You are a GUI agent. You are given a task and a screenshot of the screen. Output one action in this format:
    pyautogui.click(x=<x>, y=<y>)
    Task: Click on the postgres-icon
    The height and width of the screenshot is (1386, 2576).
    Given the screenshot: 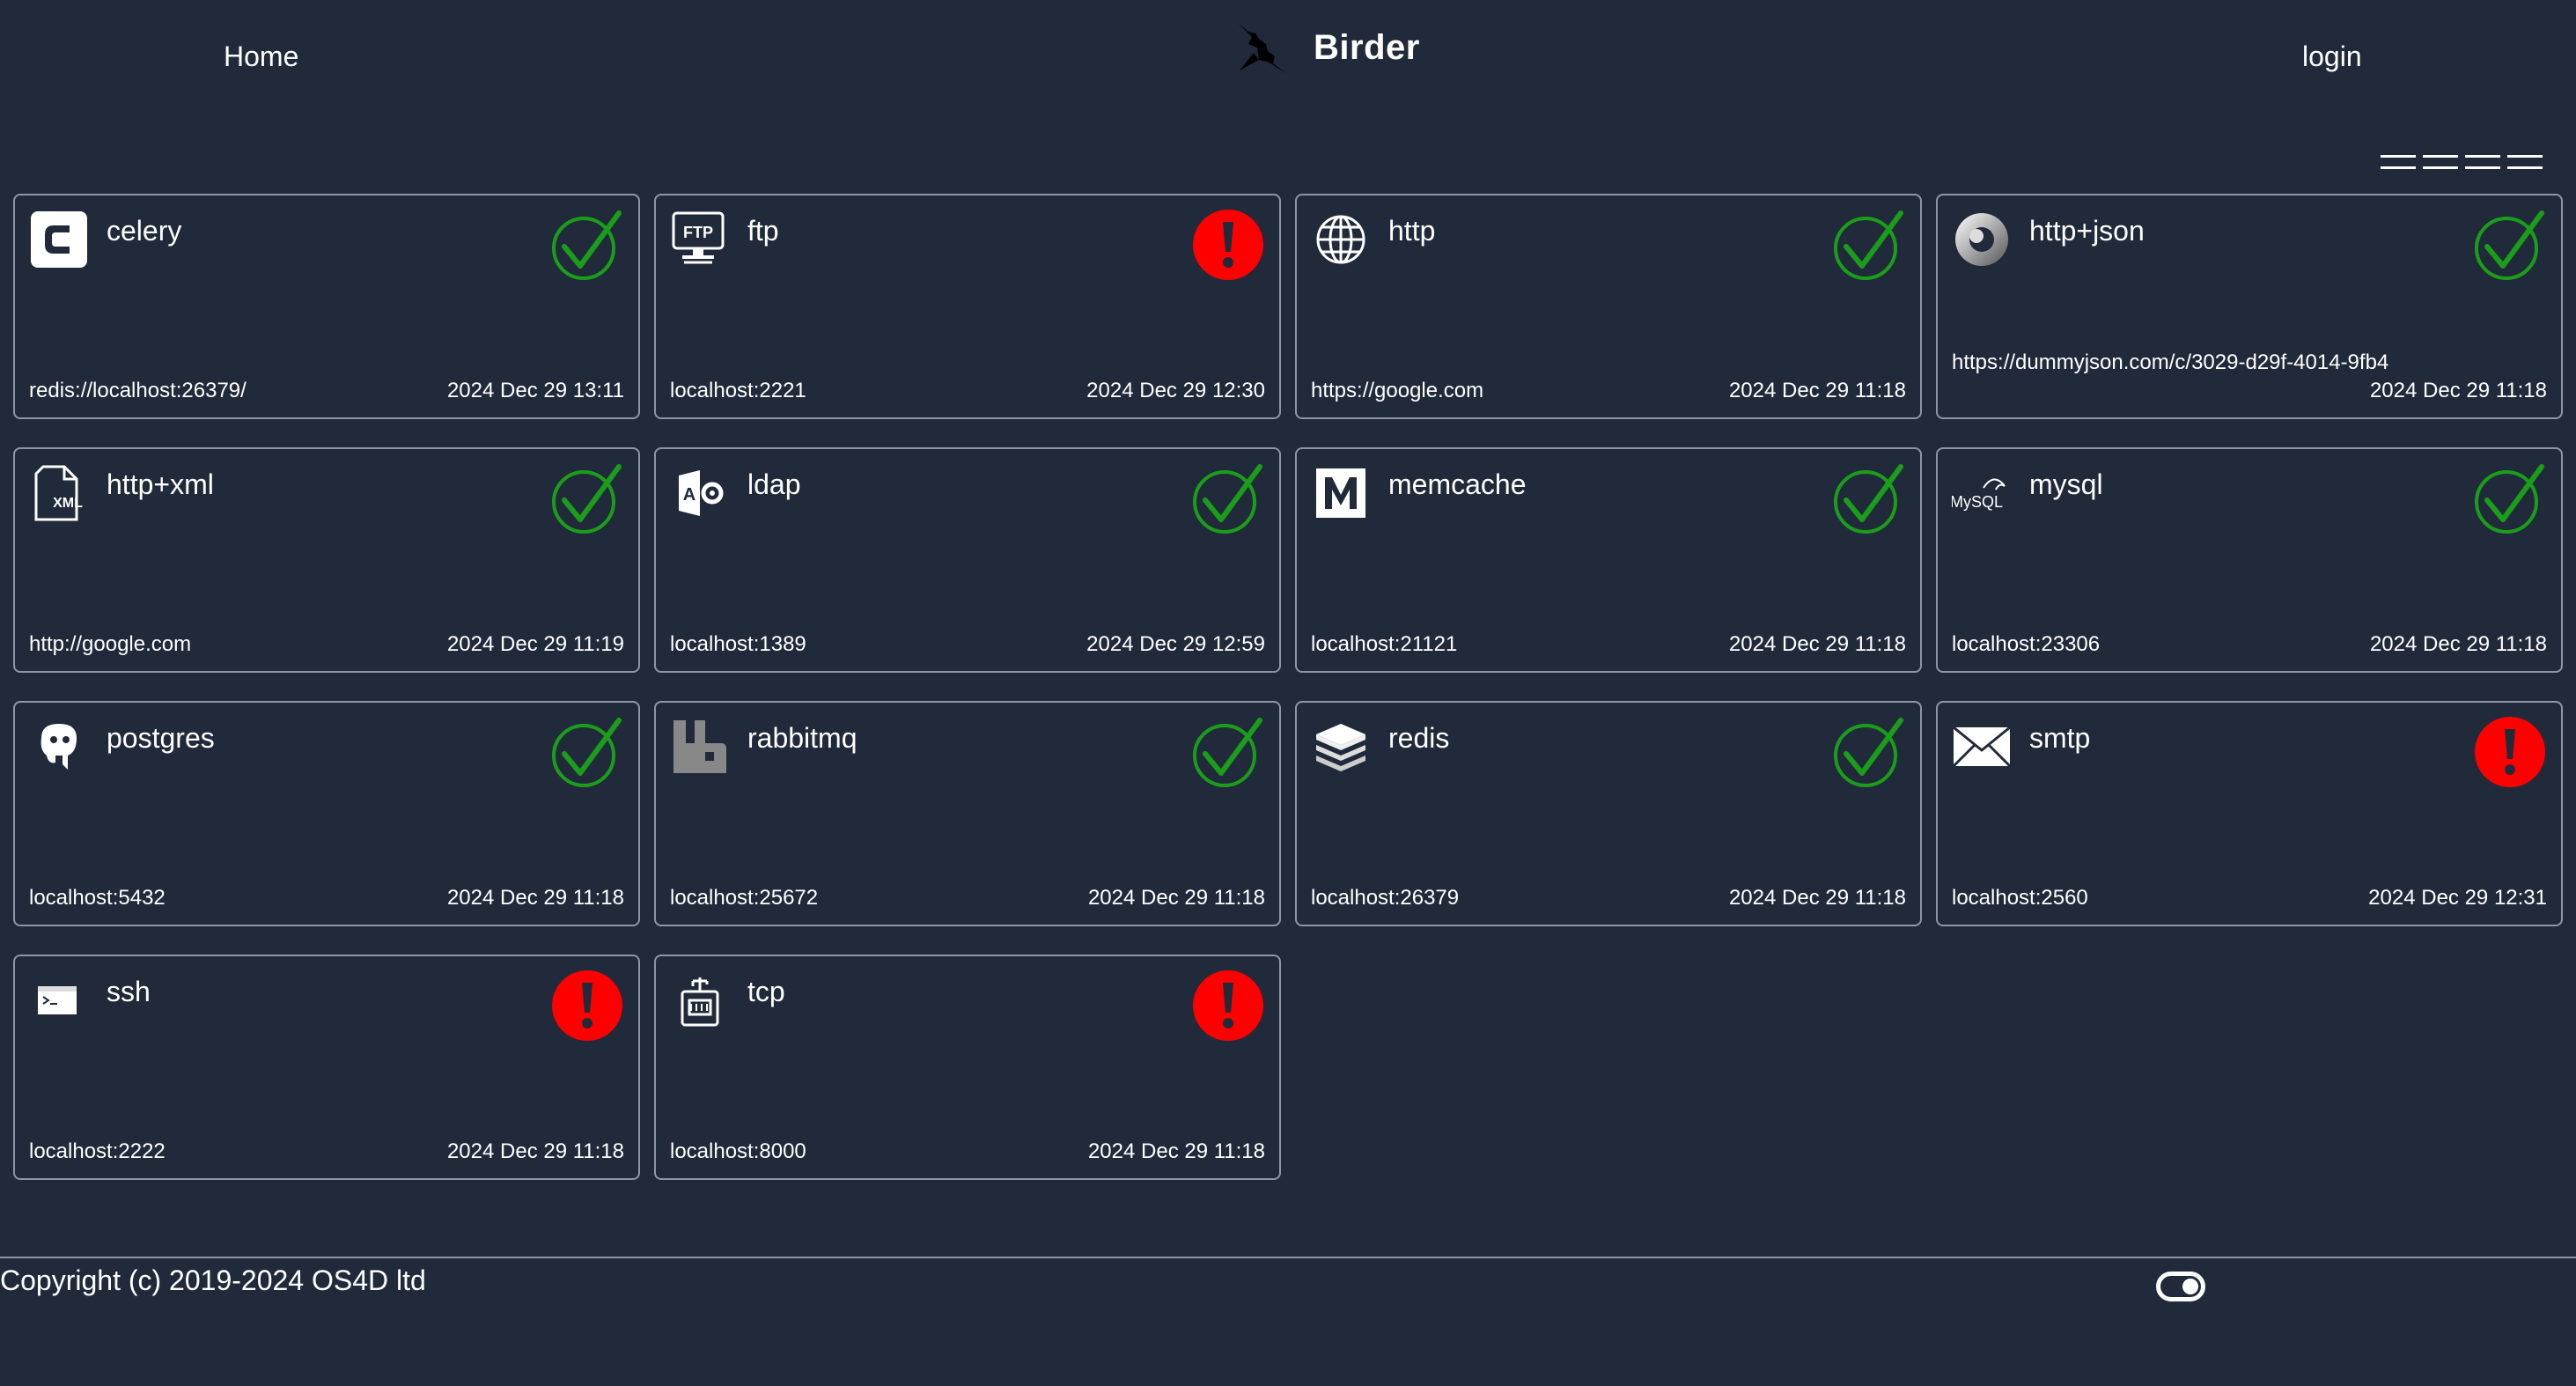 What is the action you would take?
    pyautogui.click(x=59, y=747)
    